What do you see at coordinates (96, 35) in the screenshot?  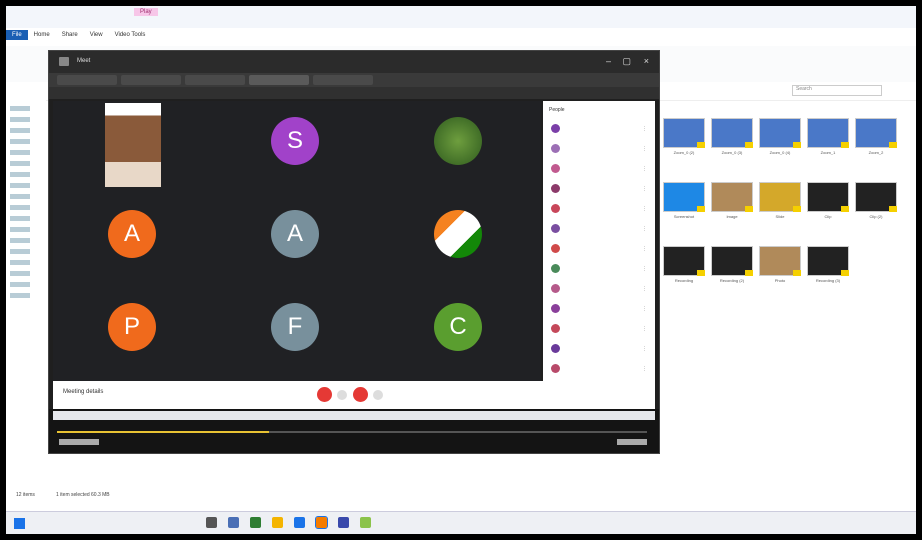 I see `ribbon-tab-view: View` at bounding box center [96, 35].